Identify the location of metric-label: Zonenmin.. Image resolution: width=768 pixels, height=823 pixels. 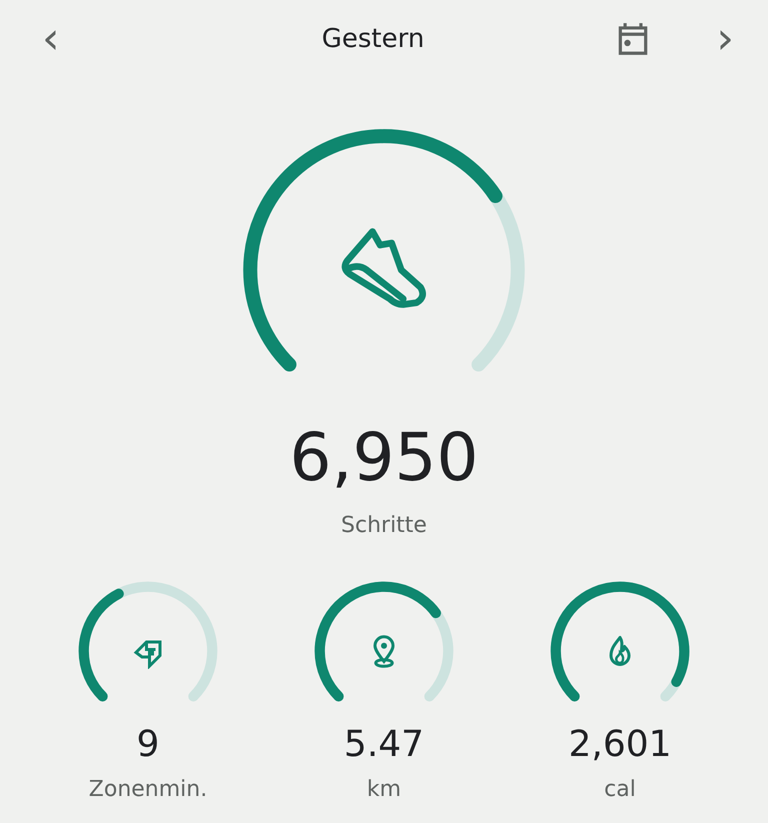
(148, 789).